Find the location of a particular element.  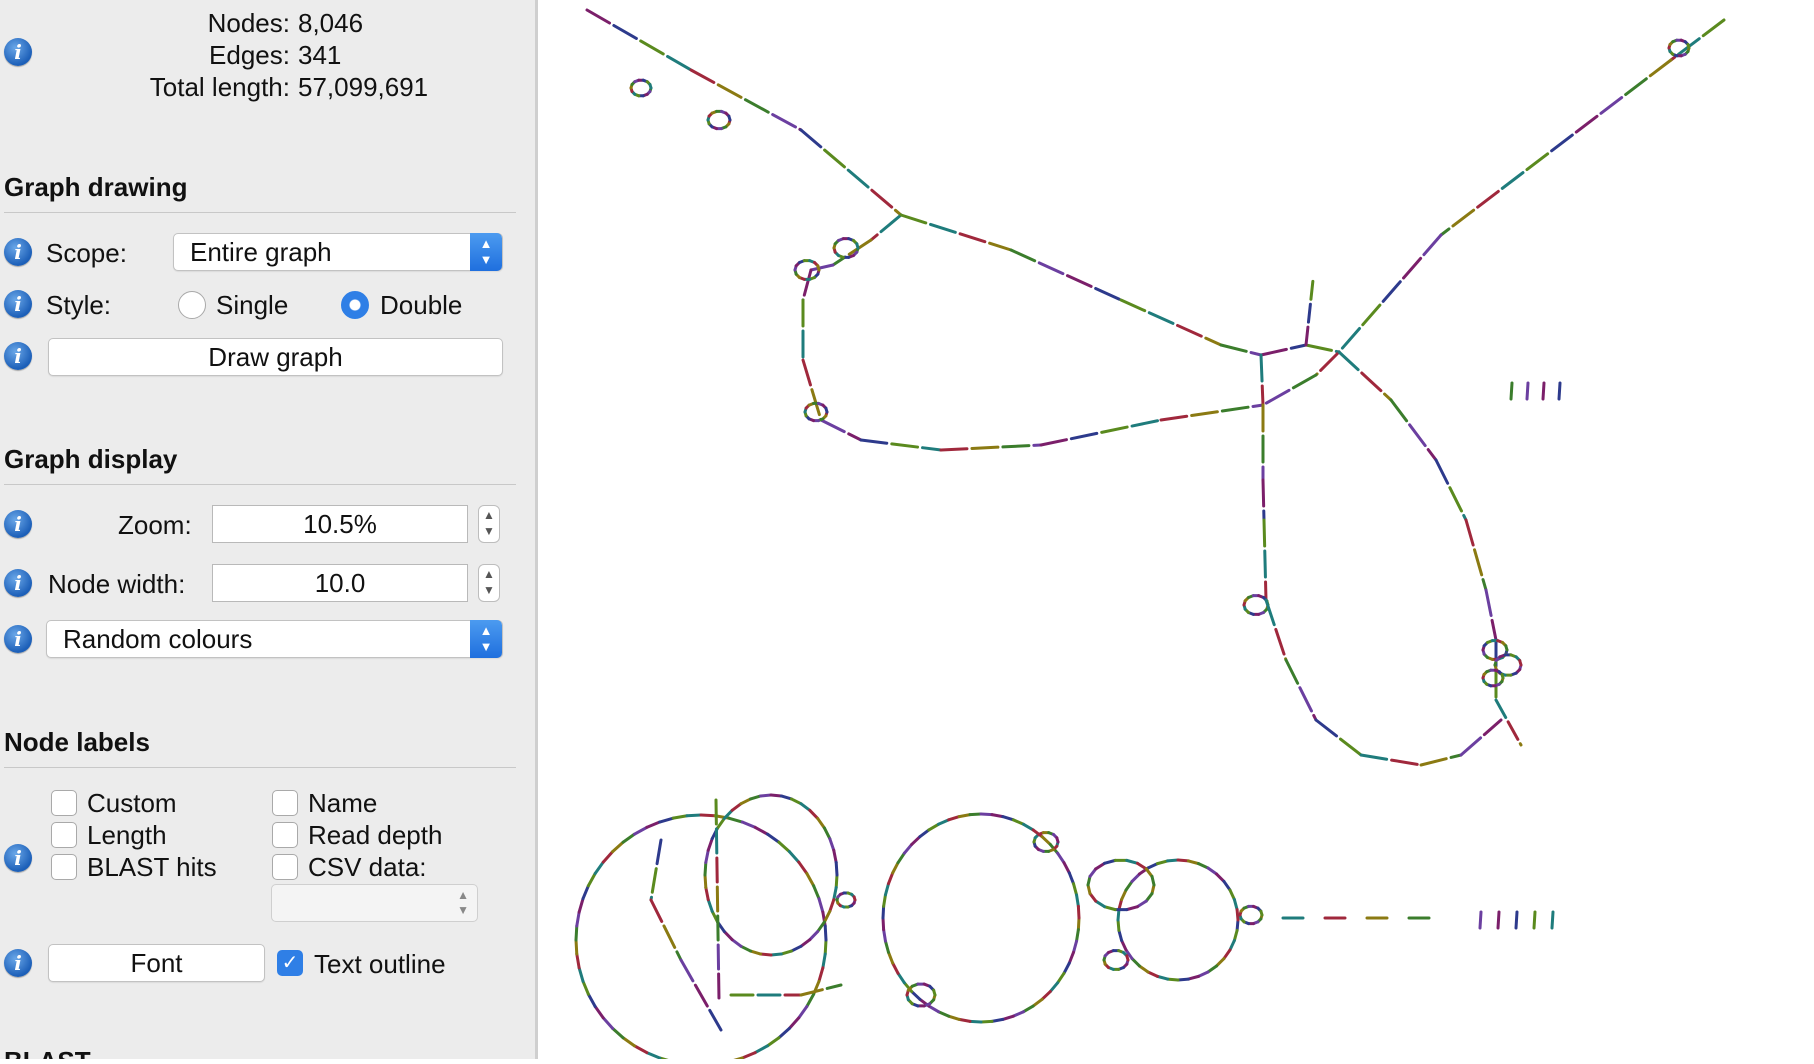

name-label: Name is located at coordinates (342, 803).